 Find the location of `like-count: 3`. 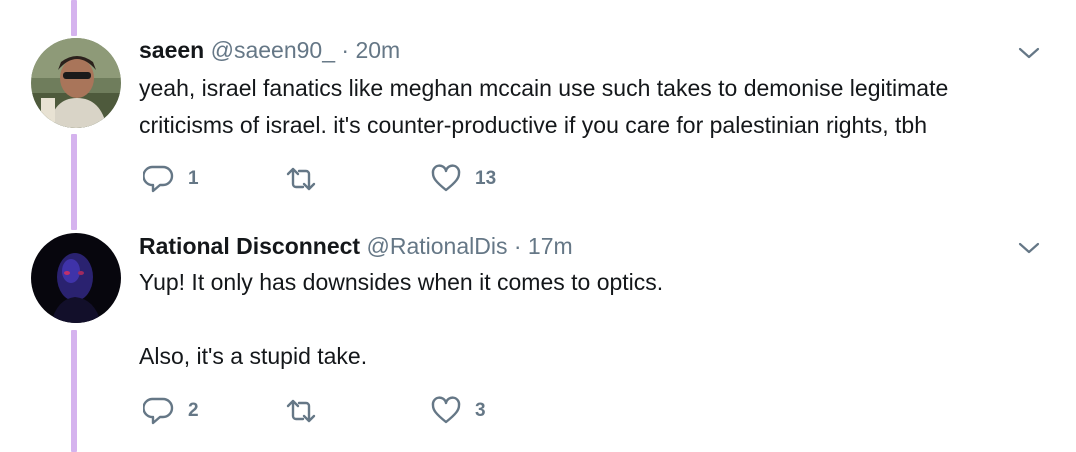

like-count: 3 is located at coordinates (480, 410).